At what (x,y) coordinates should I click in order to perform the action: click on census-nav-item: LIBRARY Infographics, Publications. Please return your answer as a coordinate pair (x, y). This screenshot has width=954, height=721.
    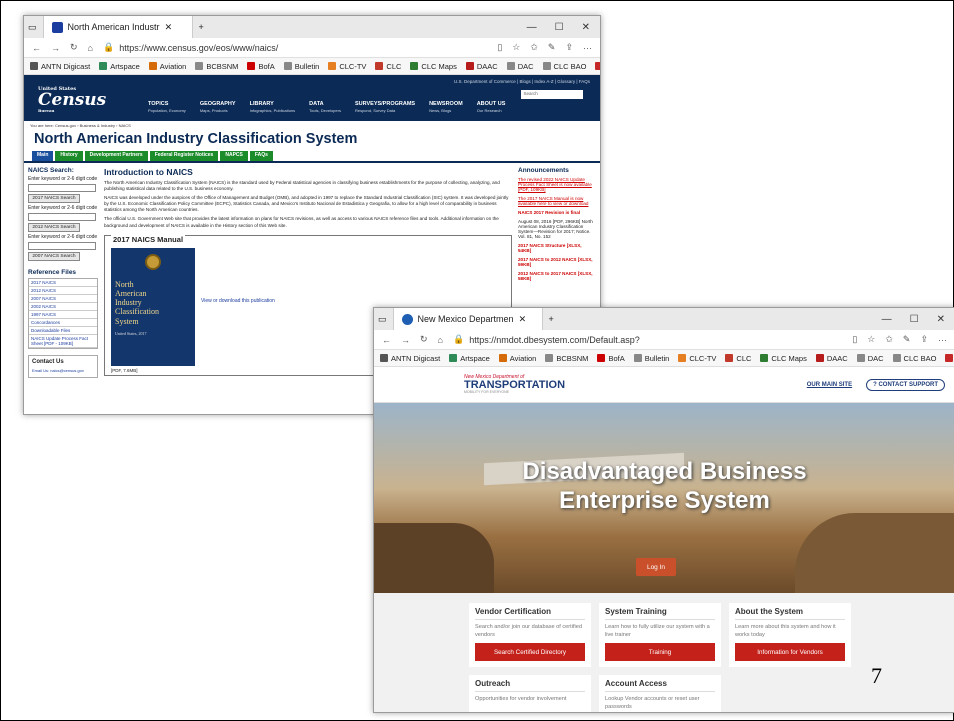
    Looking at the image, I should click on (273, 107).